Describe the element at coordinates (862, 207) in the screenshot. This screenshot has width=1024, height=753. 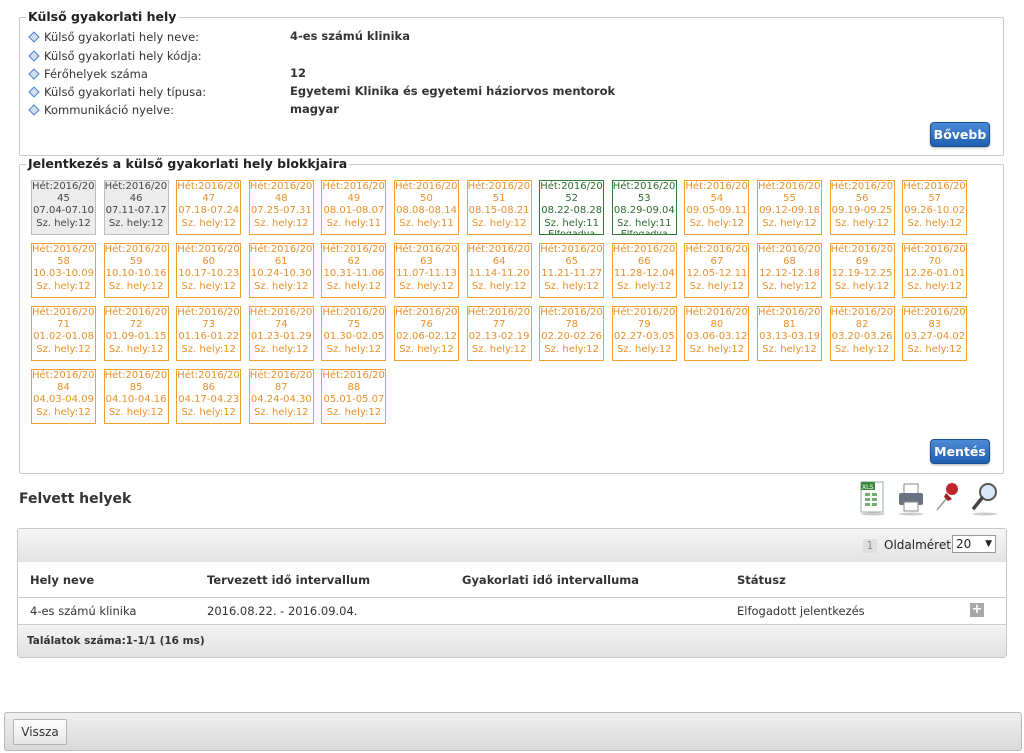
I see `week-block: Hét:2016/20175609.19-09.25Sz. hely:12` at that location.